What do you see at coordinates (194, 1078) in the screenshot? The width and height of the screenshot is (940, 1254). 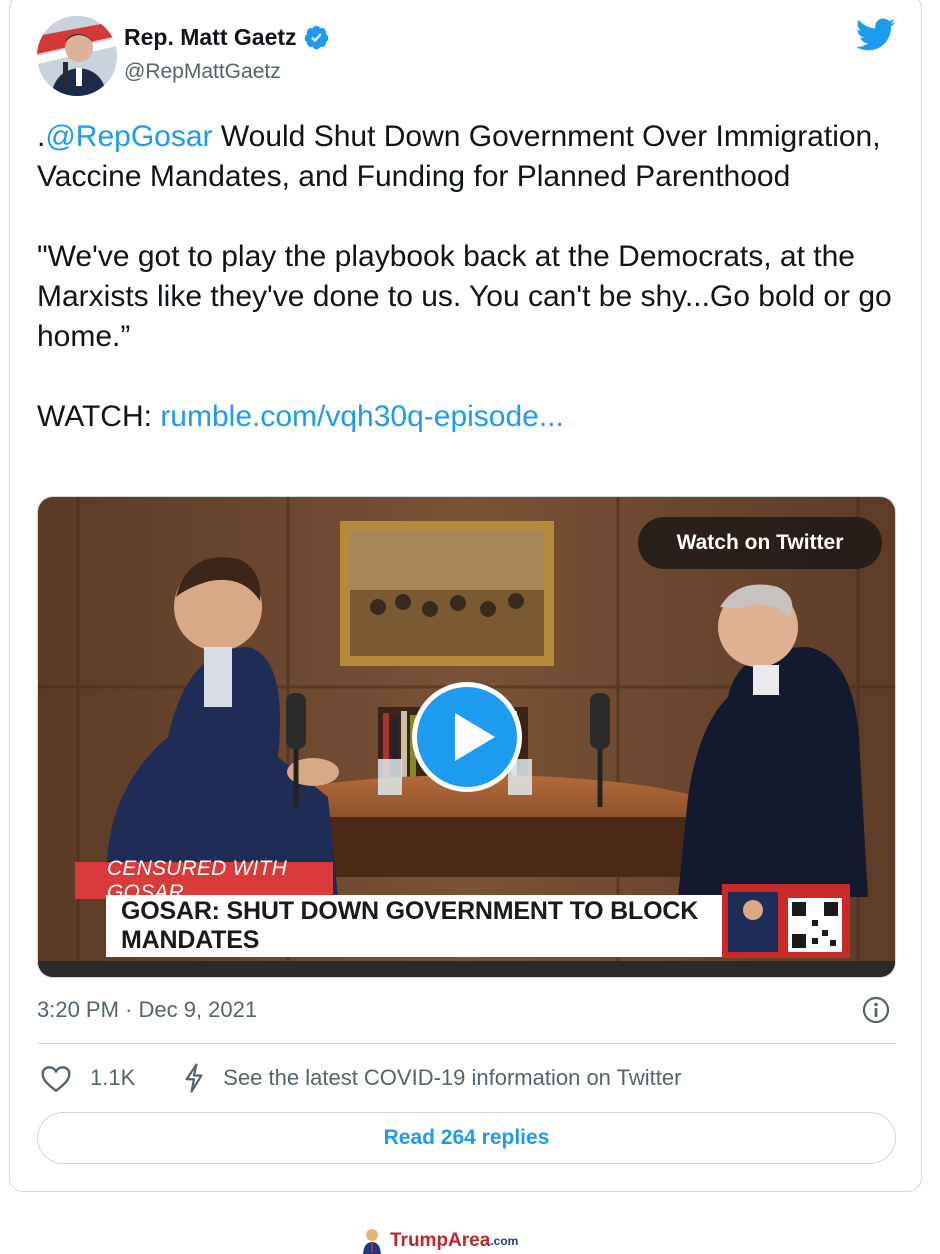 I see `lightning-icon` at bounding box center [194, 1078].